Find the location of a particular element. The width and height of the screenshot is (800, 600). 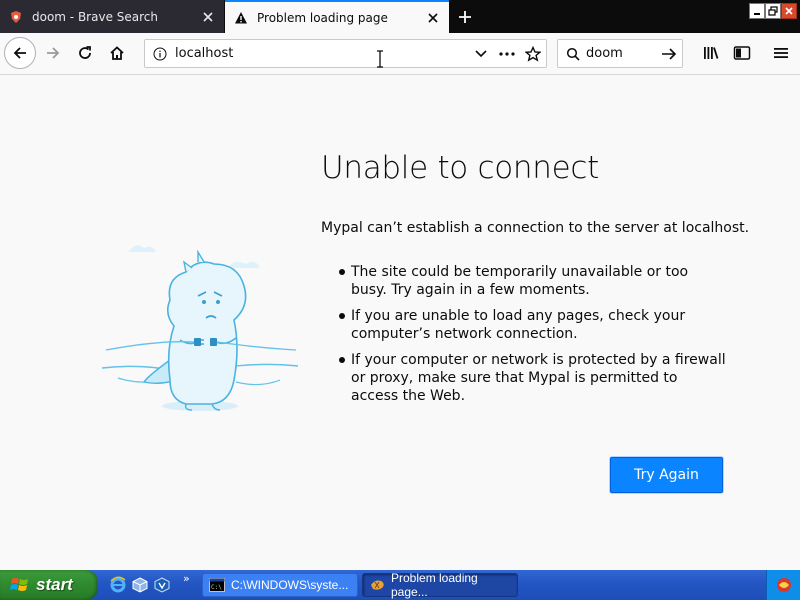

text-cursor-icon is located at coordinates (380, 59).